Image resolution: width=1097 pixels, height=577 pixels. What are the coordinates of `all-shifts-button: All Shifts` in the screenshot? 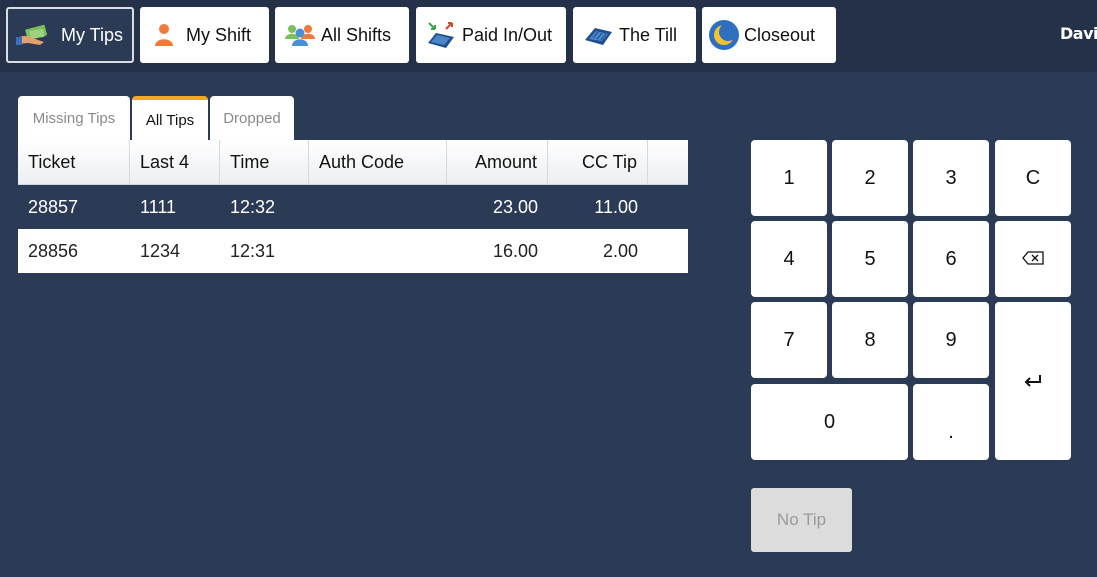 It's located at (342, 35).